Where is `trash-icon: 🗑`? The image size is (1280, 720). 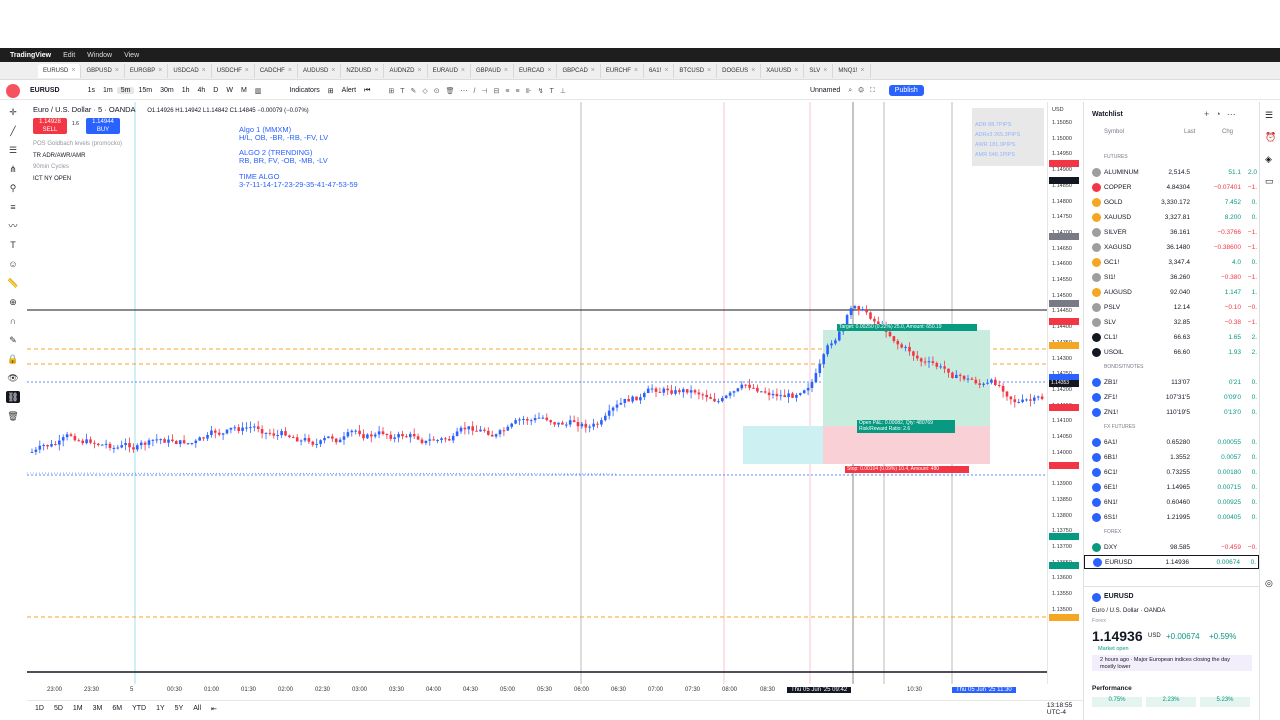
trash-icon: 🗑 is located at coordinates (13, 416).